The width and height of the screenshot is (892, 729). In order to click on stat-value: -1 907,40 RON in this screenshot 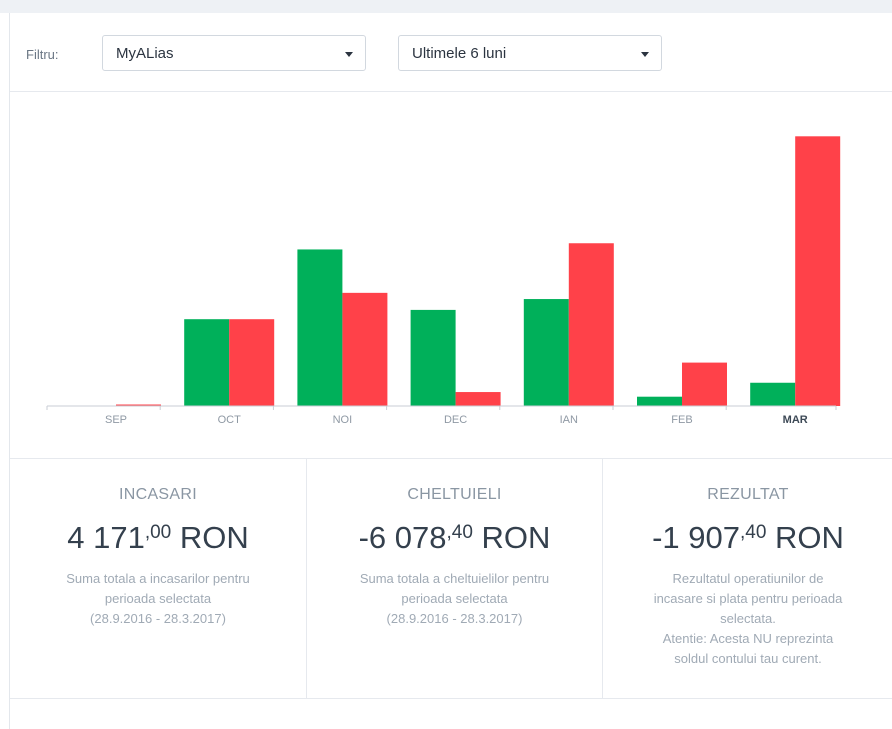, I will do `click(748, 537)`.